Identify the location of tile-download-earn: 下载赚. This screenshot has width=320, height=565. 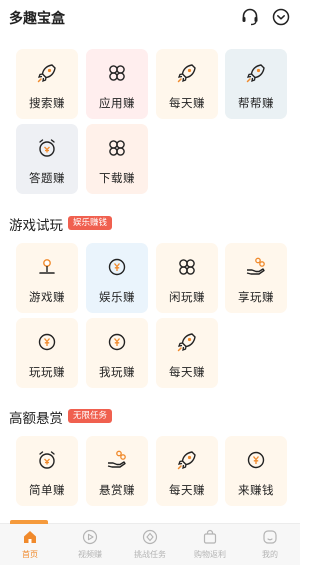
(117, 159).